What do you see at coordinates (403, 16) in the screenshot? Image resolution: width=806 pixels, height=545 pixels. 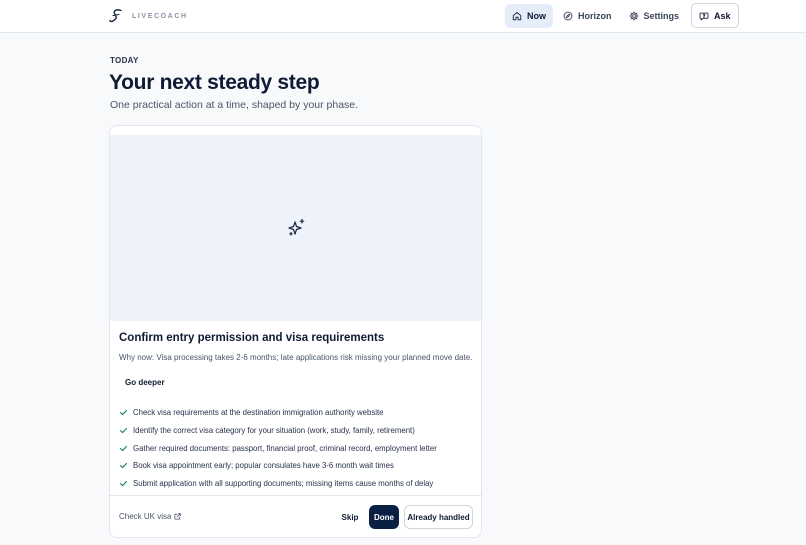 I see `top-bar: LIVECOACH Now Horizon Settings Ask` at bounding box center [403, 16].